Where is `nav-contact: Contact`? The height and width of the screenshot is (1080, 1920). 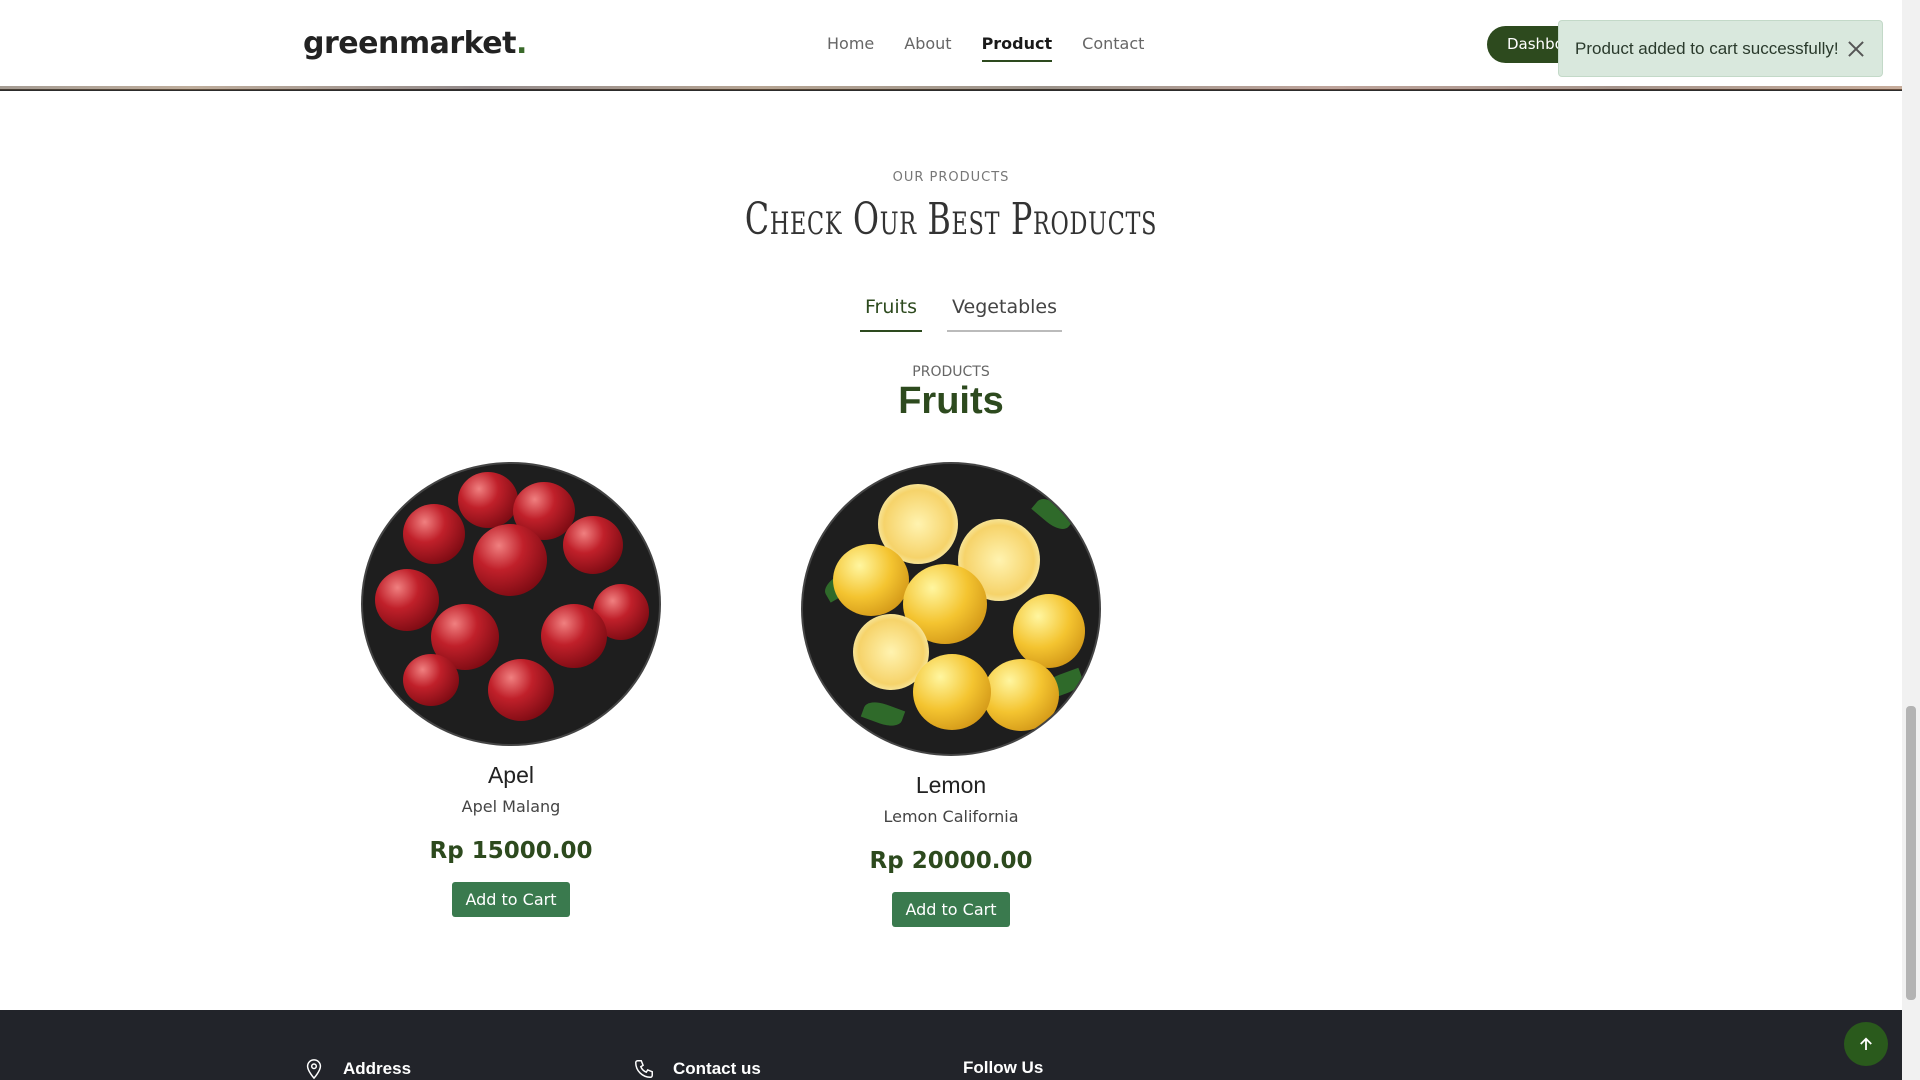
nav-contact: Contact is located at coordinates (1113, 48).